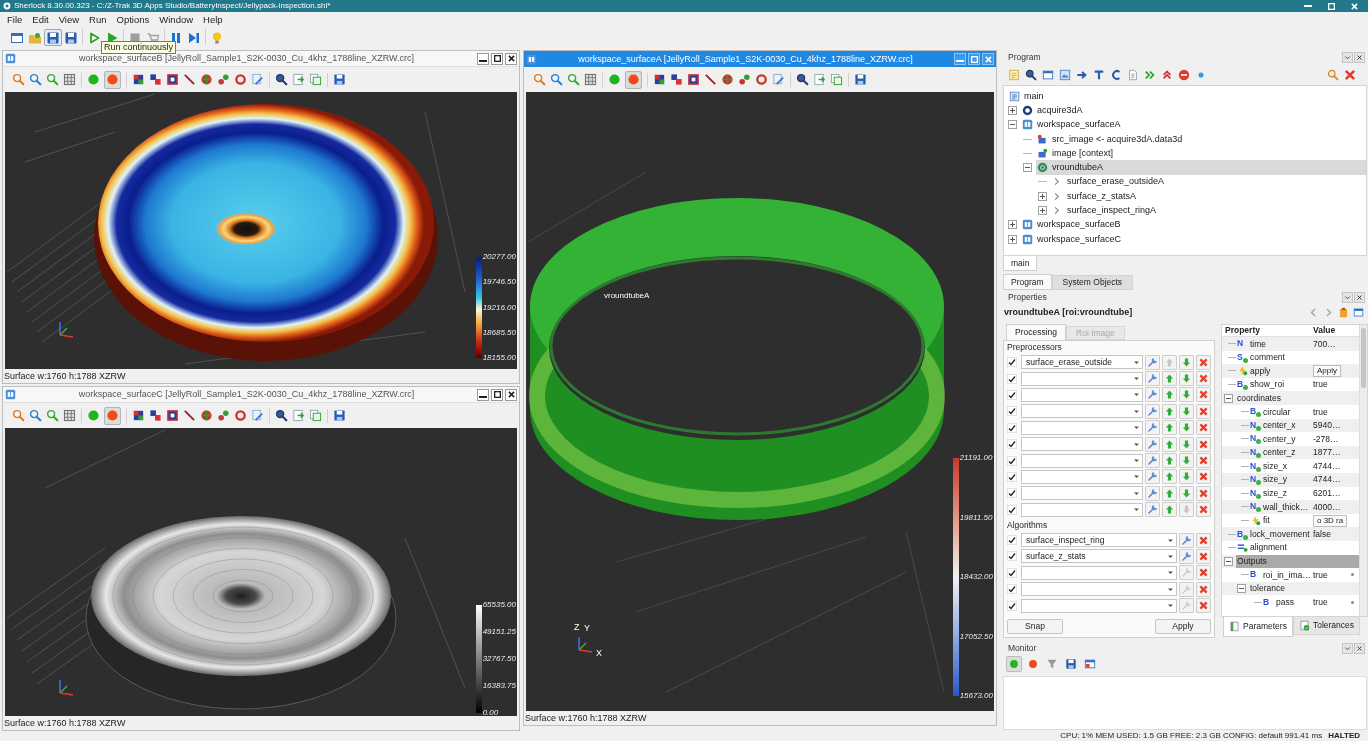 The height and width of the screenshot is (741, 1368). I want to click on tab: Processing, so click(1036, 332).